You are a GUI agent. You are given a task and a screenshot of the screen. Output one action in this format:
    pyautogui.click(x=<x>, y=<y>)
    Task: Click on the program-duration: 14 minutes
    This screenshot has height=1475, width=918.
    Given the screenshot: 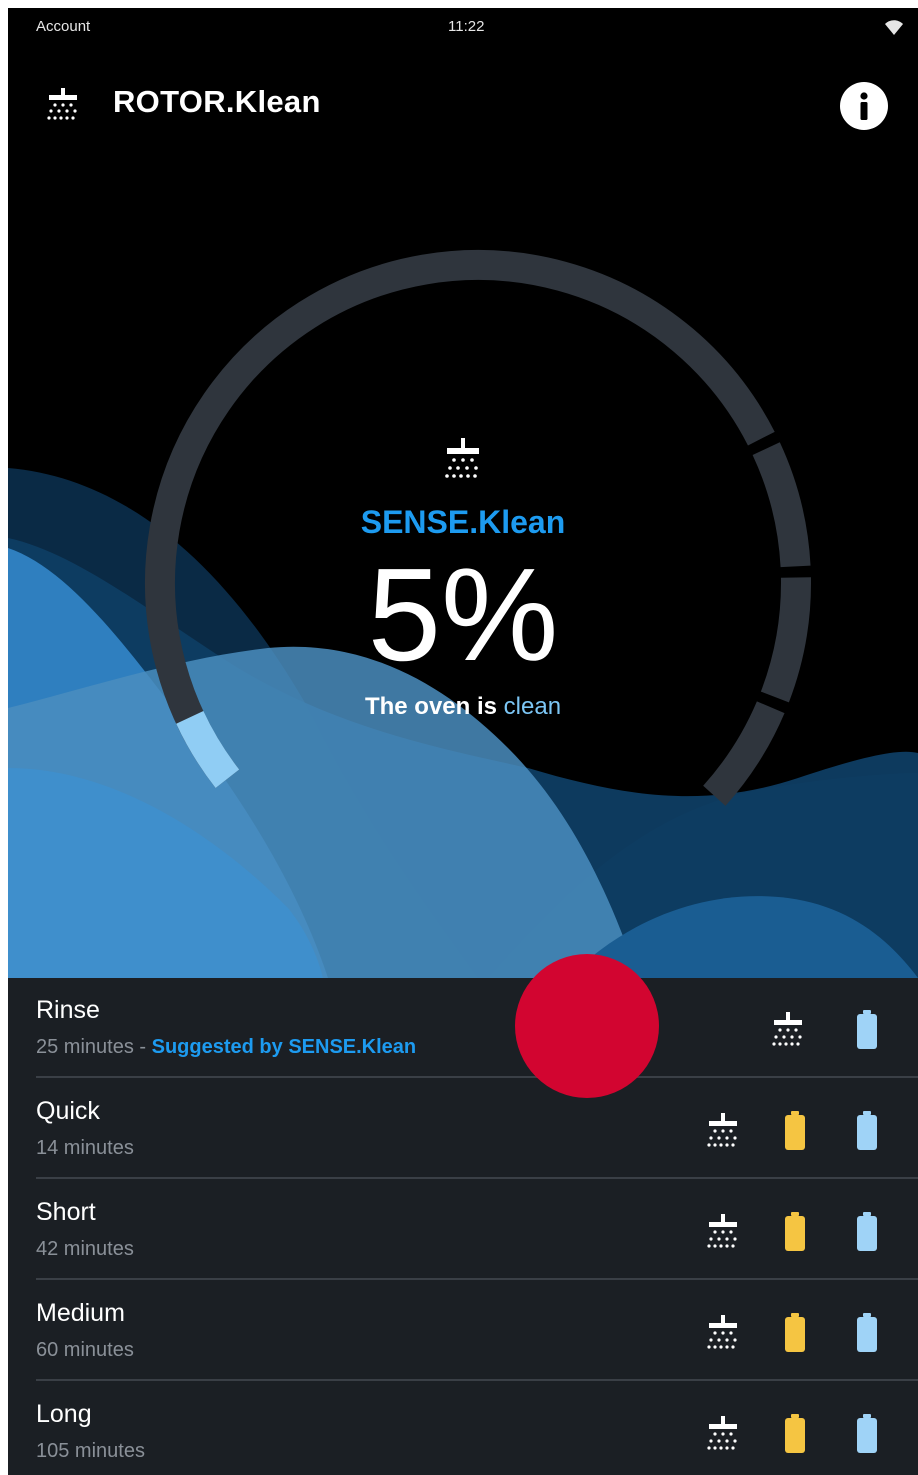 What is the action you would take?
    pyautogui.click(x=85, y=1148)
    